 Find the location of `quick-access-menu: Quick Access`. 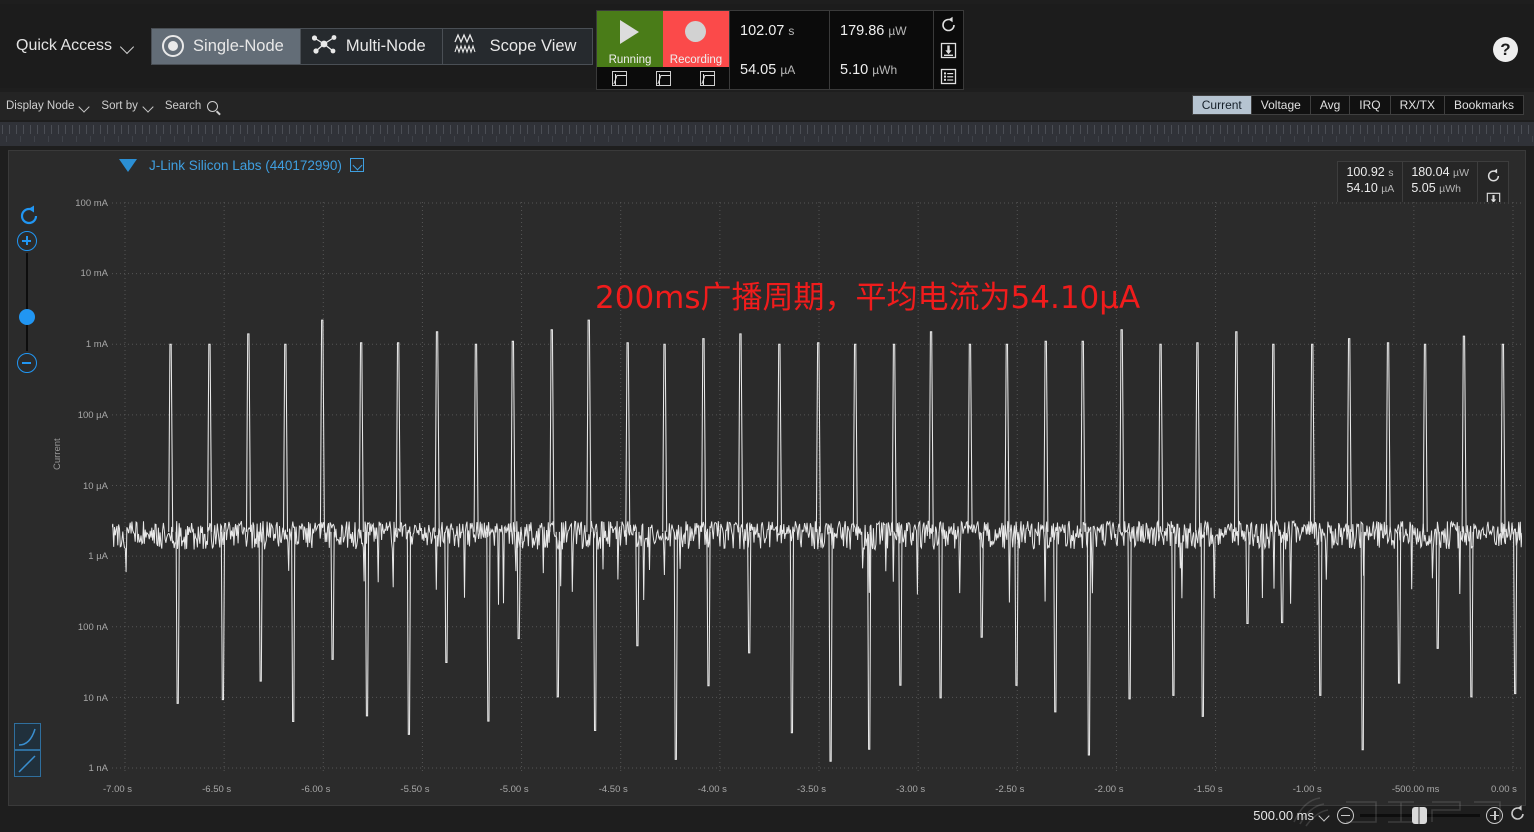

quick-access-menu: Quick Access is located at coordinates (75, 46).